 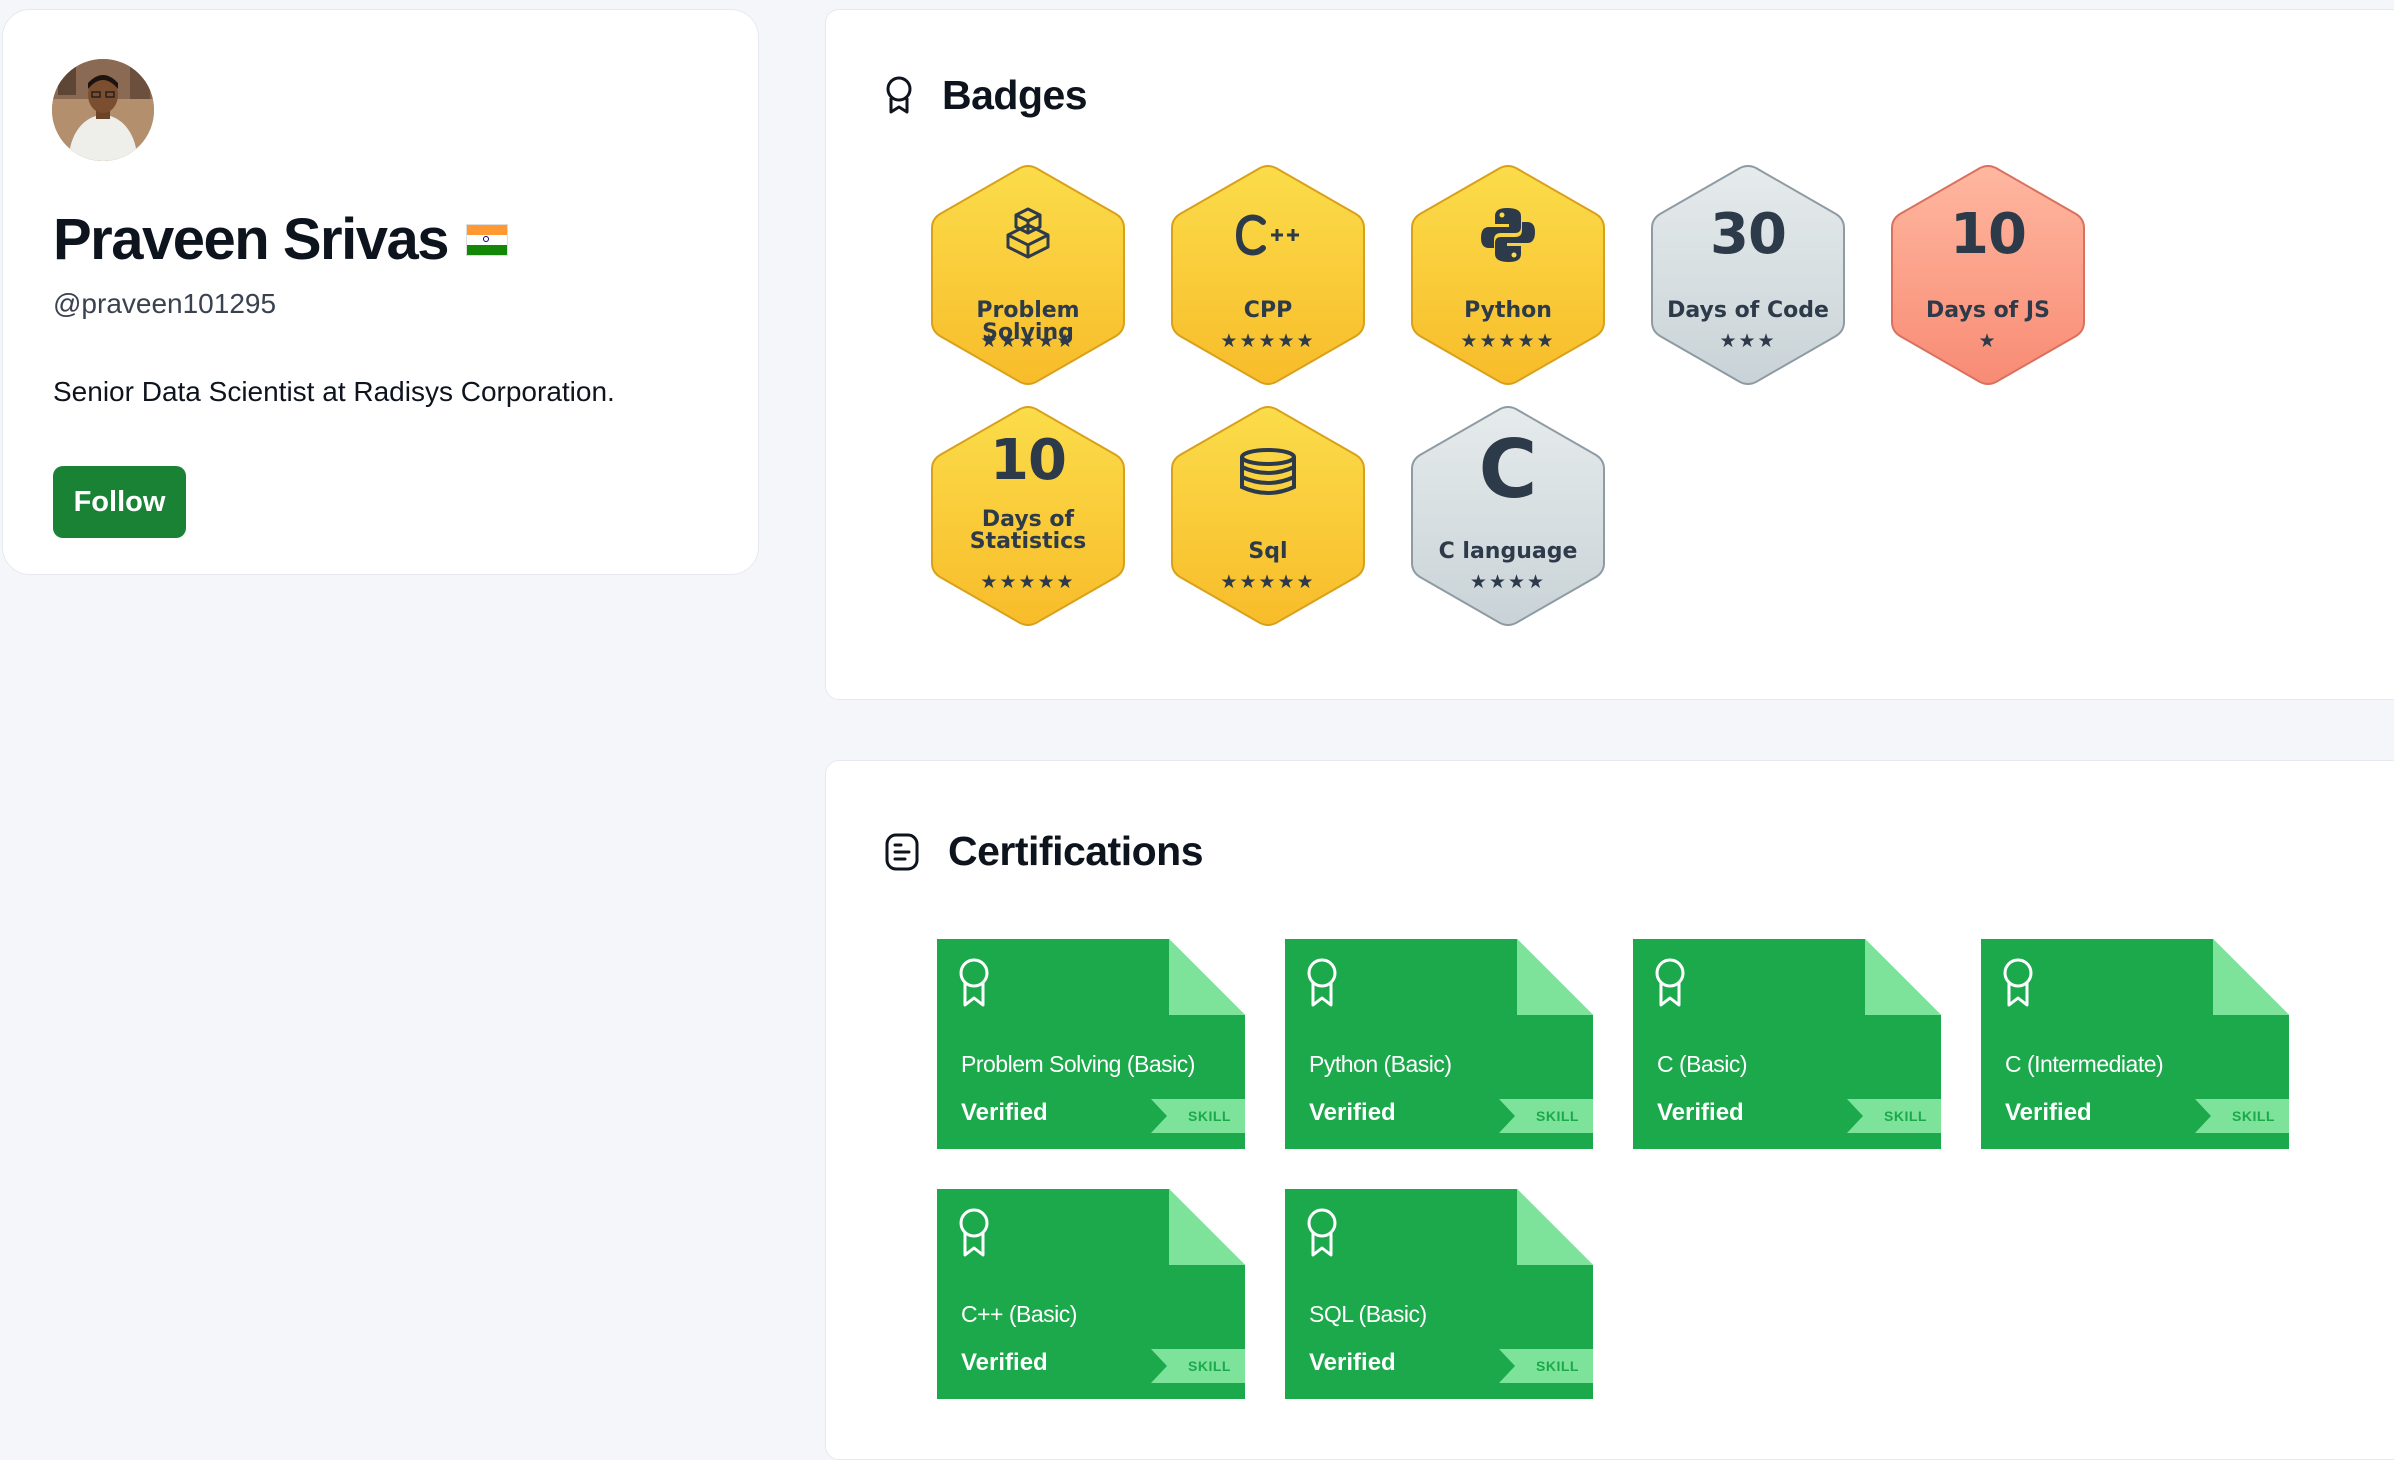 I want to click on badge-10-days-of-statistics: 10 Days of Statistics ★★★★★, so click(x=1028, y=516).